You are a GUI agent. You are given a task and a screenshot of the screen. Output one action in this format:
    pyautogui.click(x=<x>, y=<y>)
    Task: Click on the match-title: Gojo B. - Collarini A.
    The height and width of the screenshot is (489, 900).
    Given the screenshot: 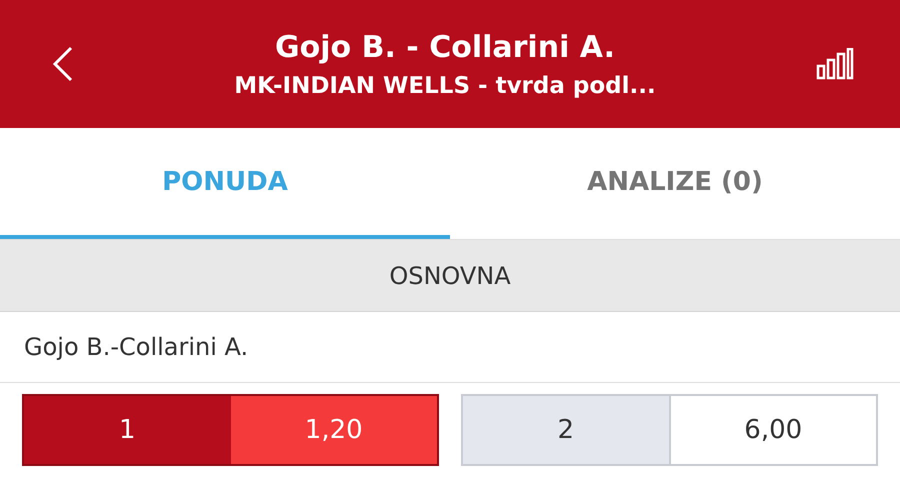 What is the action you would take?
    pyautogui.click(x=445, y=47)
    